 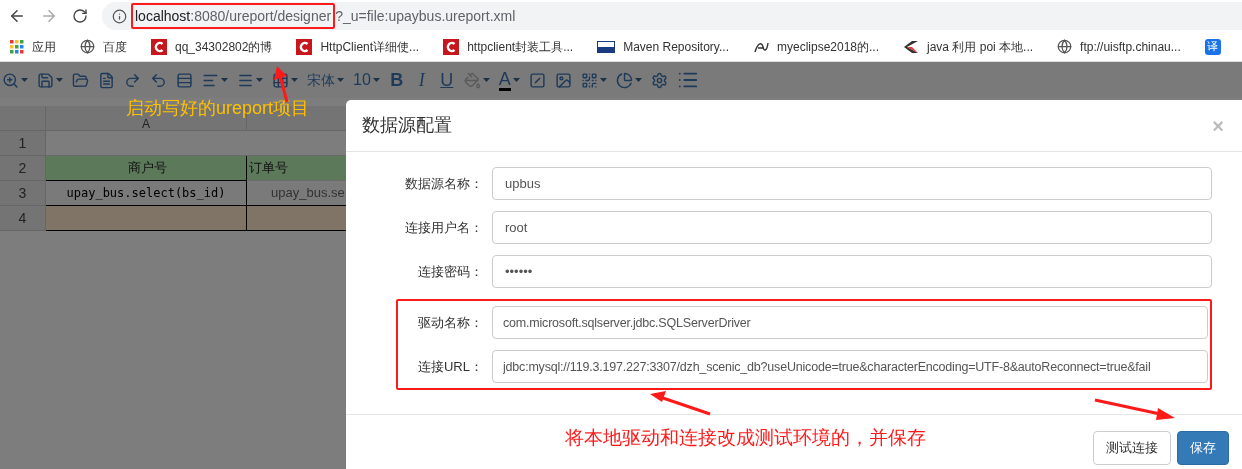 What do you see at coordinates (23, 143) in the screenshot?
I see `row-header: 1` at bounding box center [23, 143].